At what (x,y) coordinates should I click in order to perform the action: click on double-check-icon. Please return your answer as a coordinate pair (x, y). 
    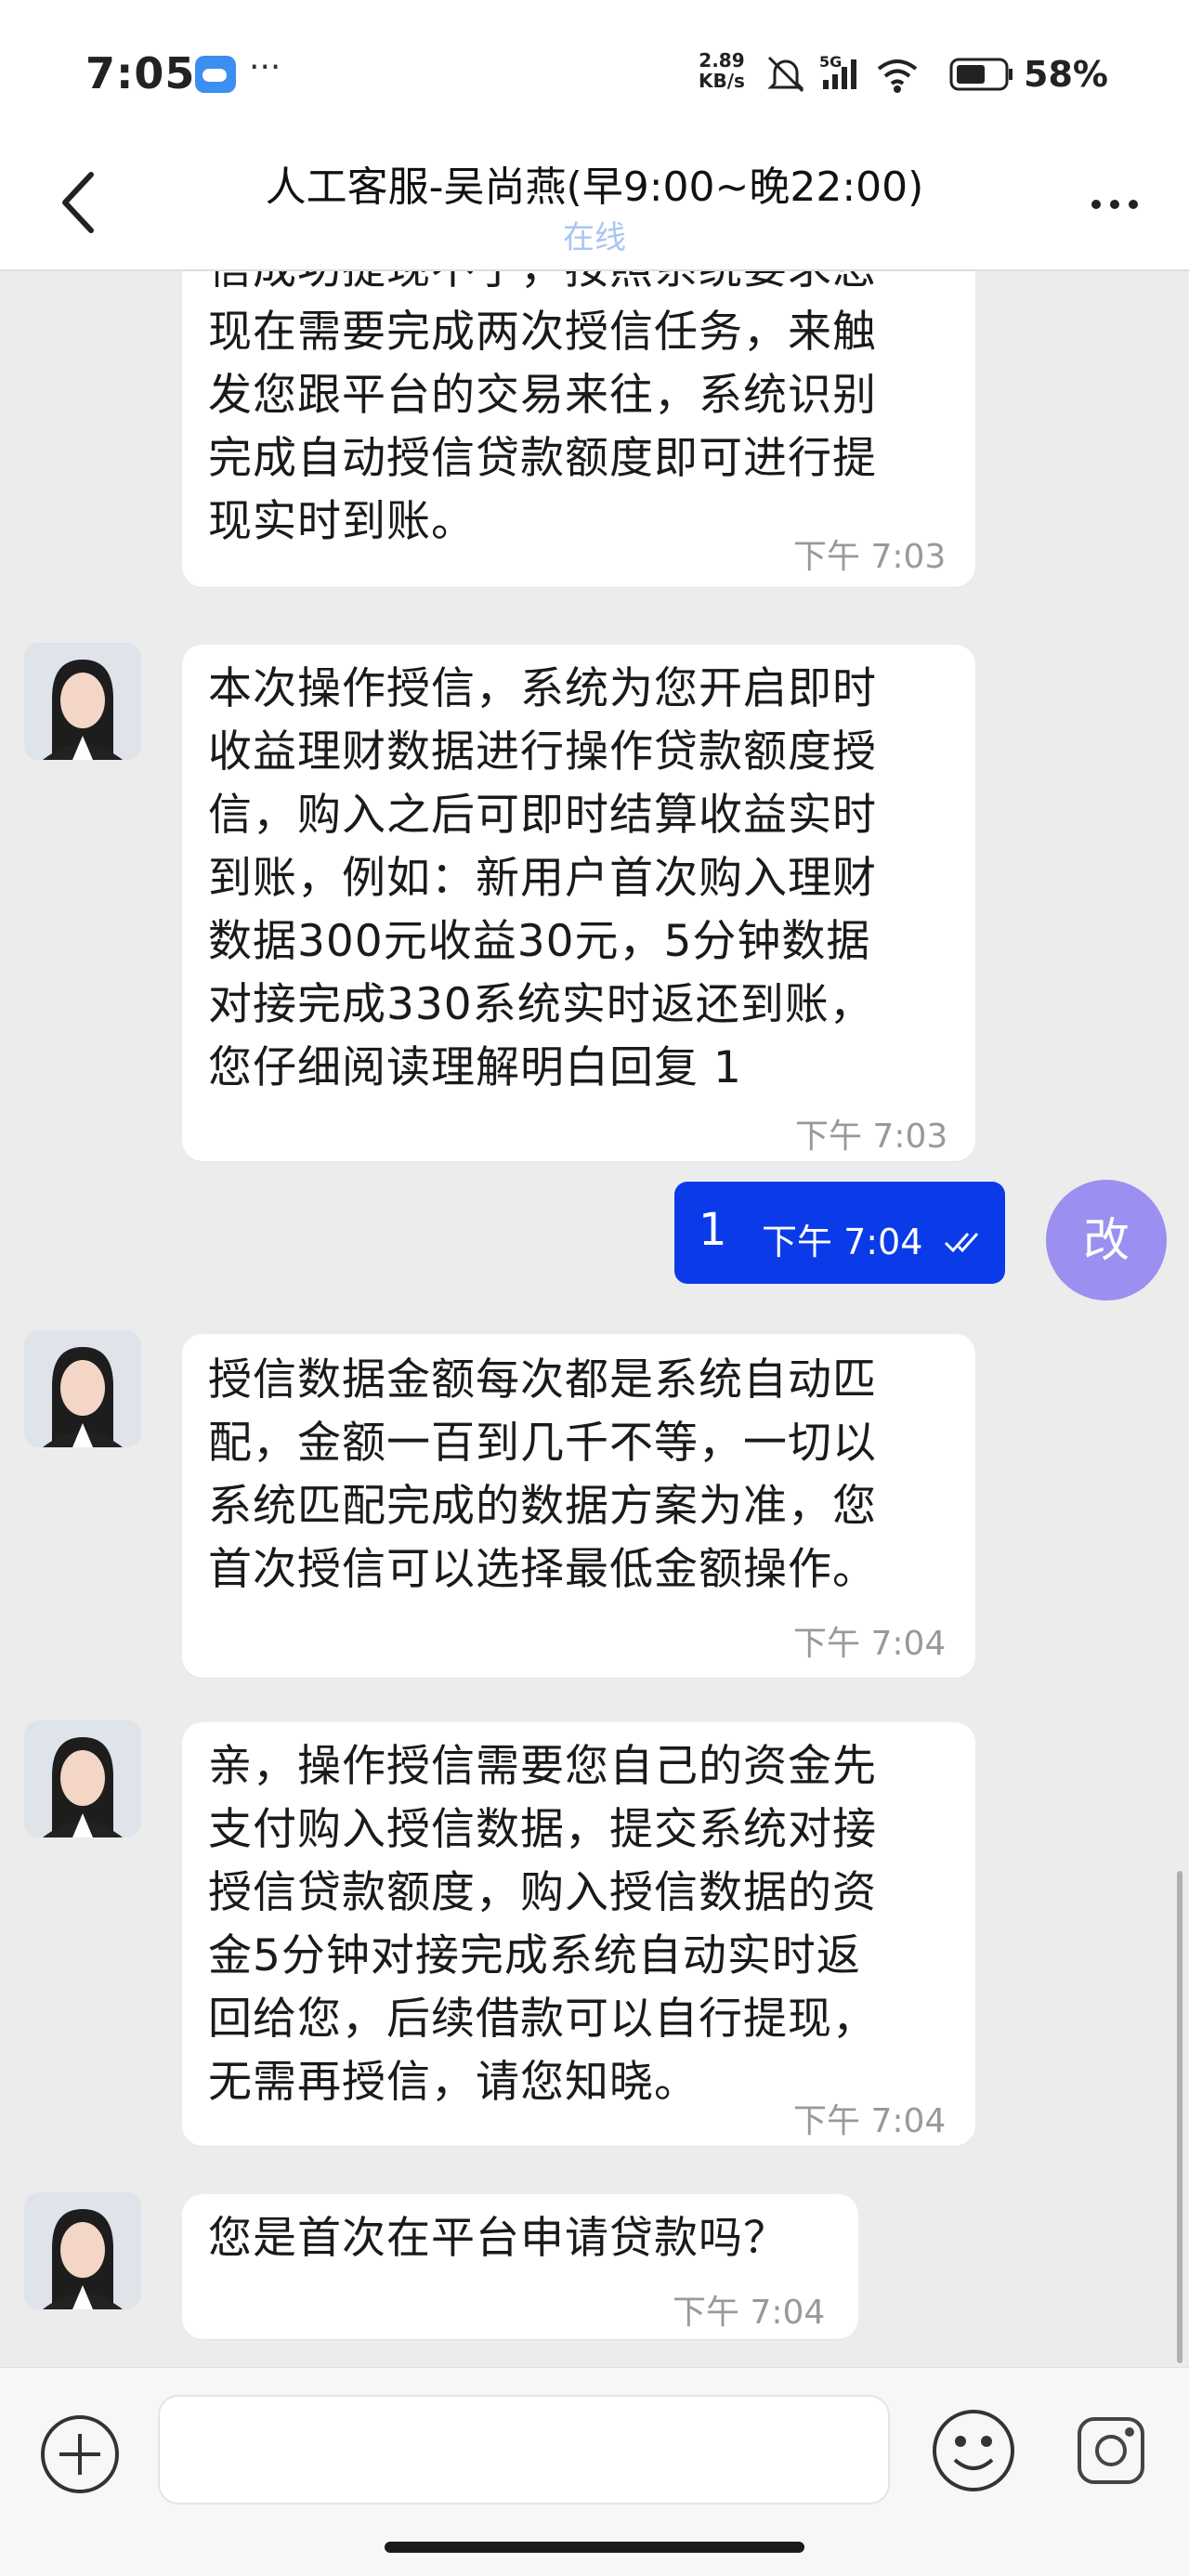
    Looking at the image, I should click on (962, 1243).